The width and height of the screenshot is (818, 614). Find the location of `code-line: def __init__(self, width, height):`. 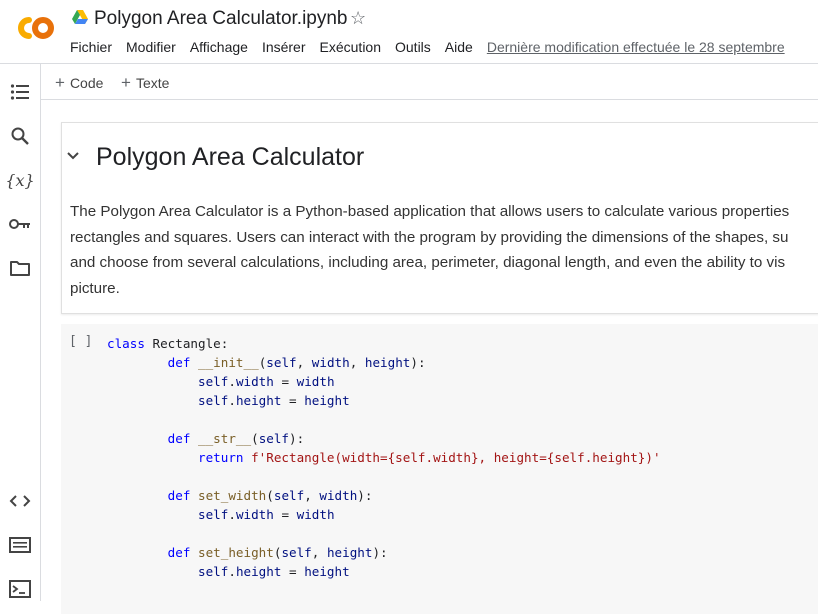

code-line: def __init__(self, width, height): is located at coordinates (296, 362).